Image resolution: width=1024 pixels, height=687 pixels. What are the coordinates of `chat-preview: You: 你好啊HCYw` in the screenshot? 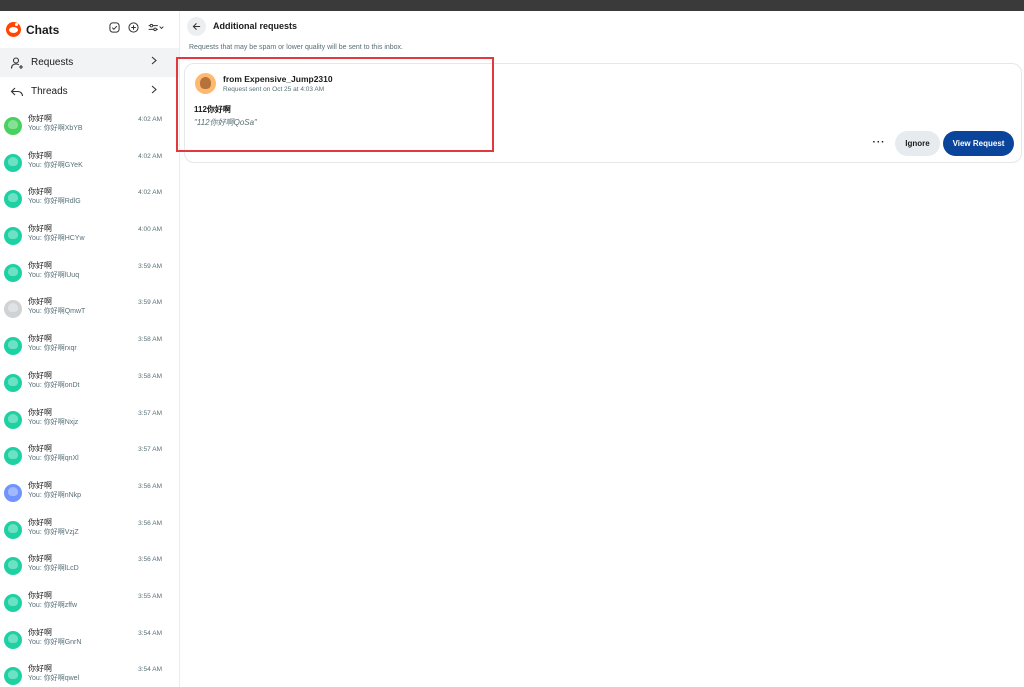 It's located at (56, 239).